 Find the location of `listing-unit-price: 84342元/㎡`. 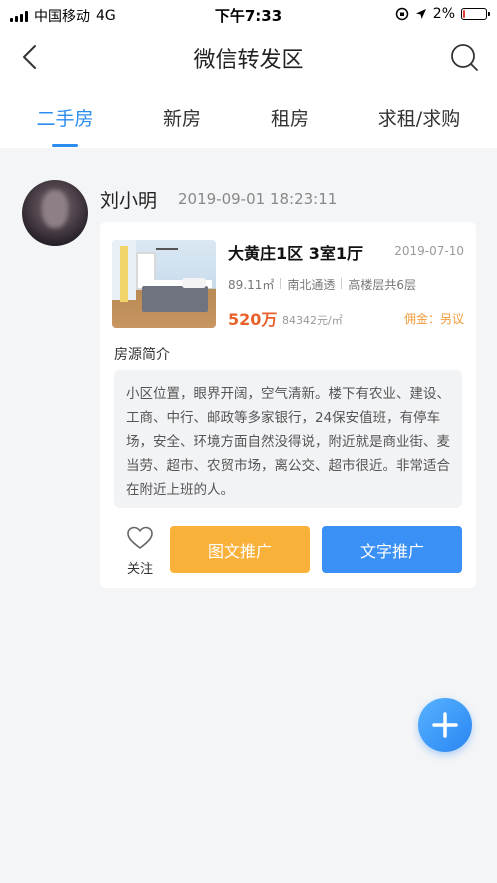

listing-unit-price: 84342元/㎡ is located at coordinates (312, 320).